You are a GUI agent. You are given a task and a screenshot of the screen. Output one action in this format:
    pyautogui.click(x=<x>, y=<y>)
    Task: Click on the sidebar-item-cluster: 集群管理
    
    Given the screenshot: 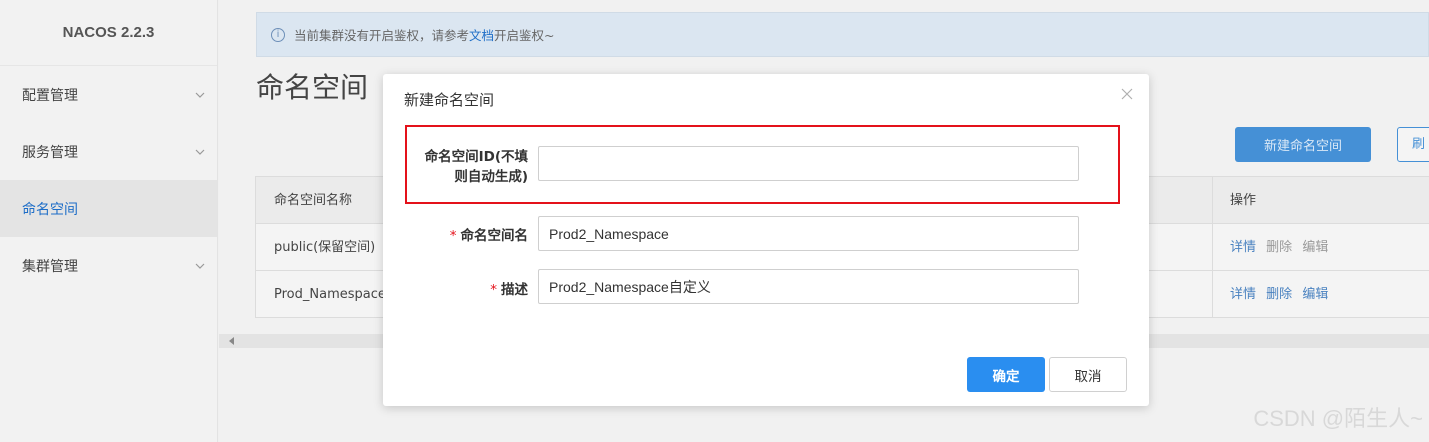 What is the action you would take?
    pyautogui.click(x=108, y=265)
    